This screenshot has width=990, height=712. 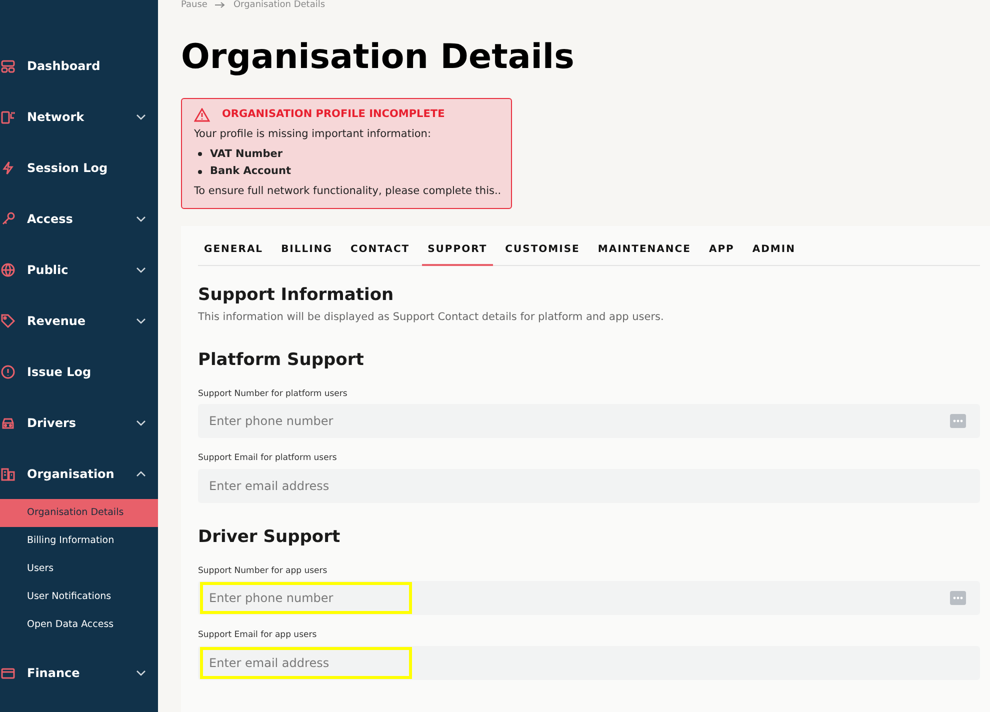 What do you see at coordinates (458, 254) in the screenshot?
I see `tab: SUPPORT` at bounding box center [458, 254].